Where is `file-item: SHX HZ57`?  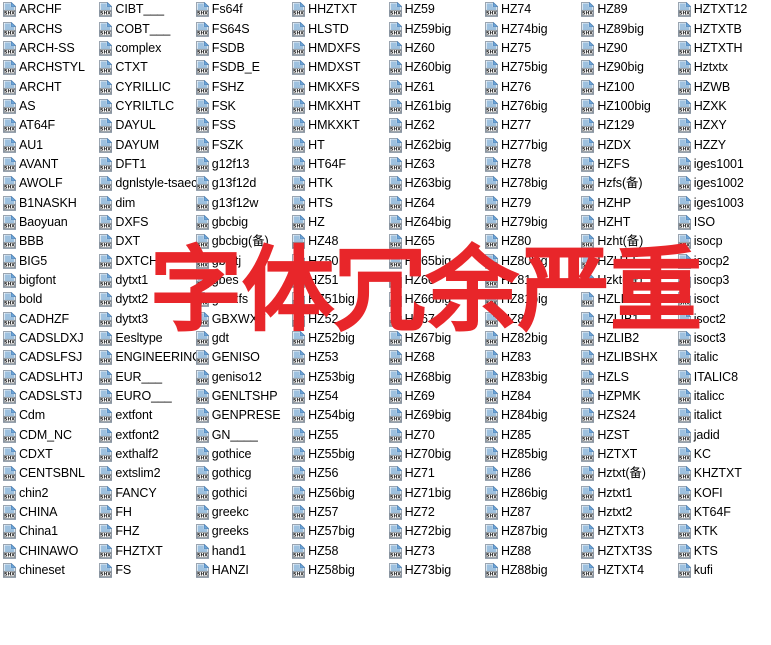
file-item: SHX HZ57 is located at coordinates (337, 512).